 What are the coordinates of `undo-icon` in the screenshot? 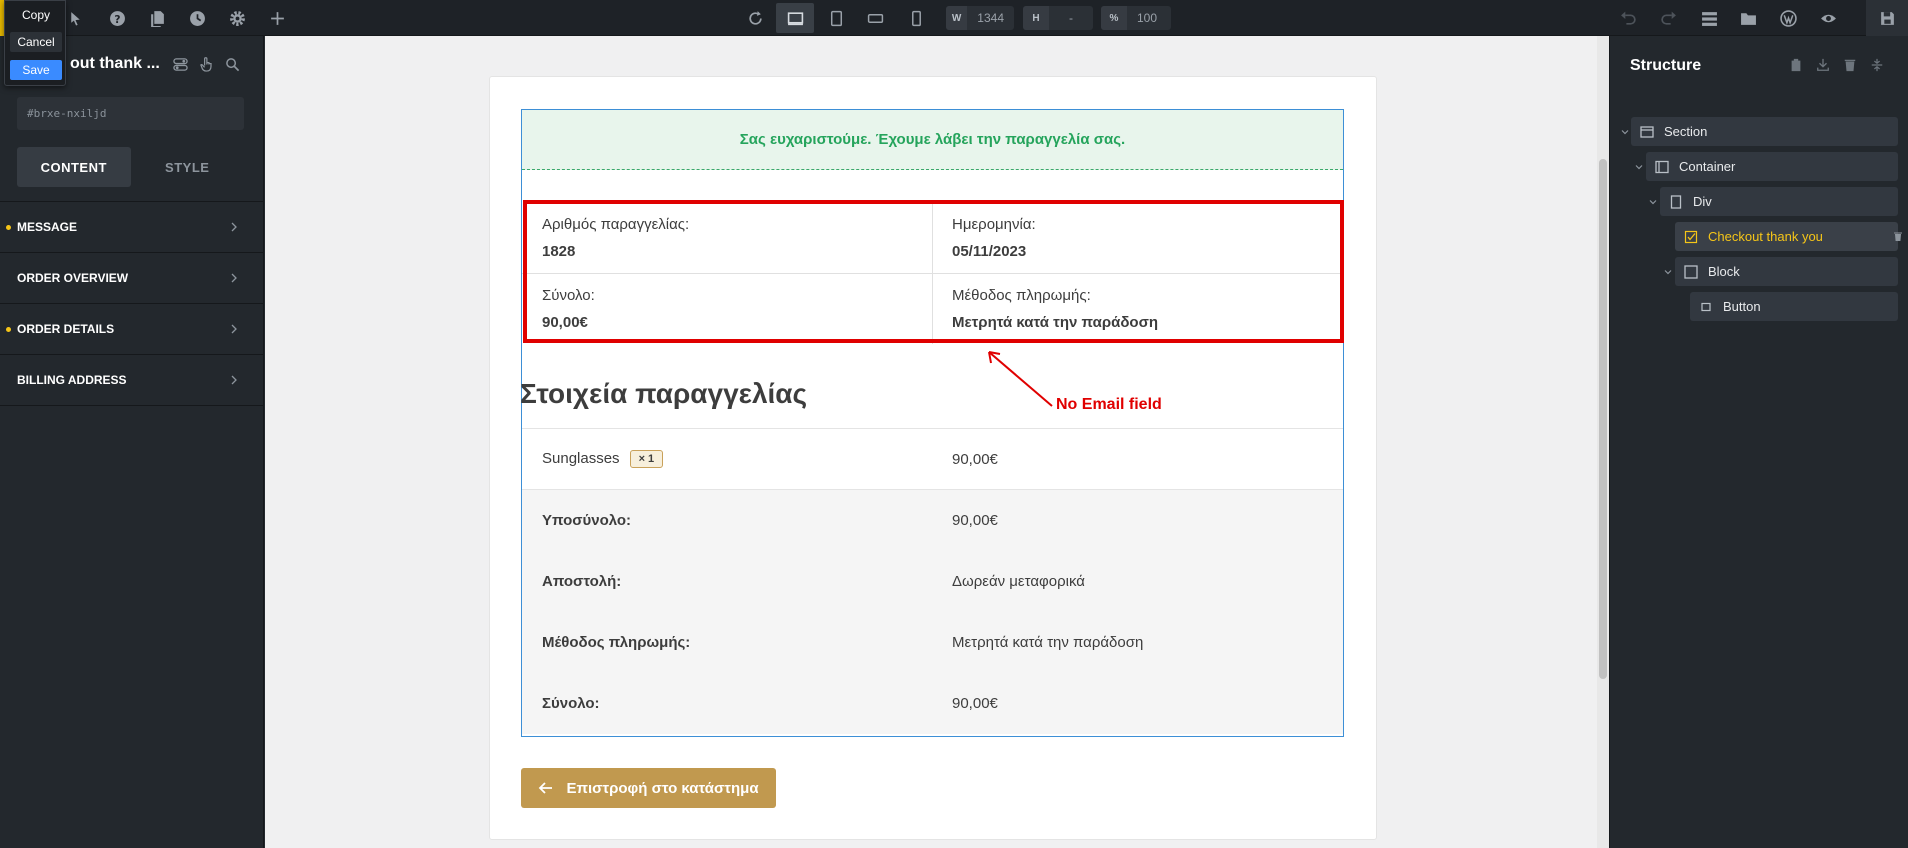 It's located at (1628, 18).